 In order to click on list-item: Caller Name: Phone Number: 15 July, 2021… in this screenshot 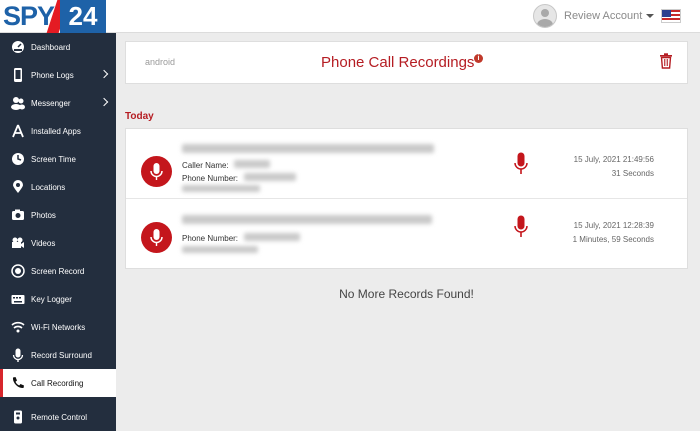, I will do `click(406, 164)`.